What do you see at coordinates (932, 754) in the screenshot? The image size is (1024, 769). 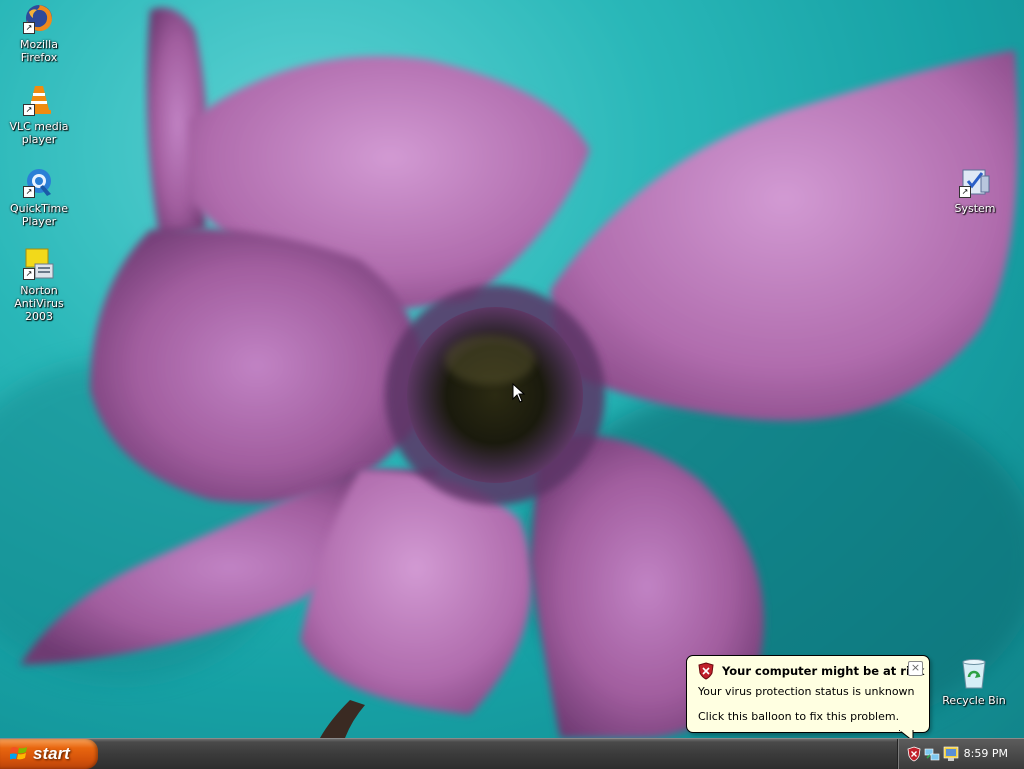 I see `network-icon` at bounding box center [932, 754].